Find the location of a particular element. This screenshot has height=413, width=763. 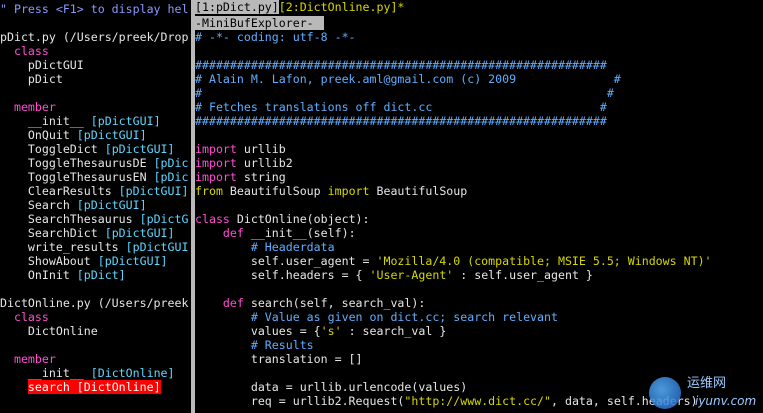

taglist-tag: pDict is located at coordinates (31, 79).